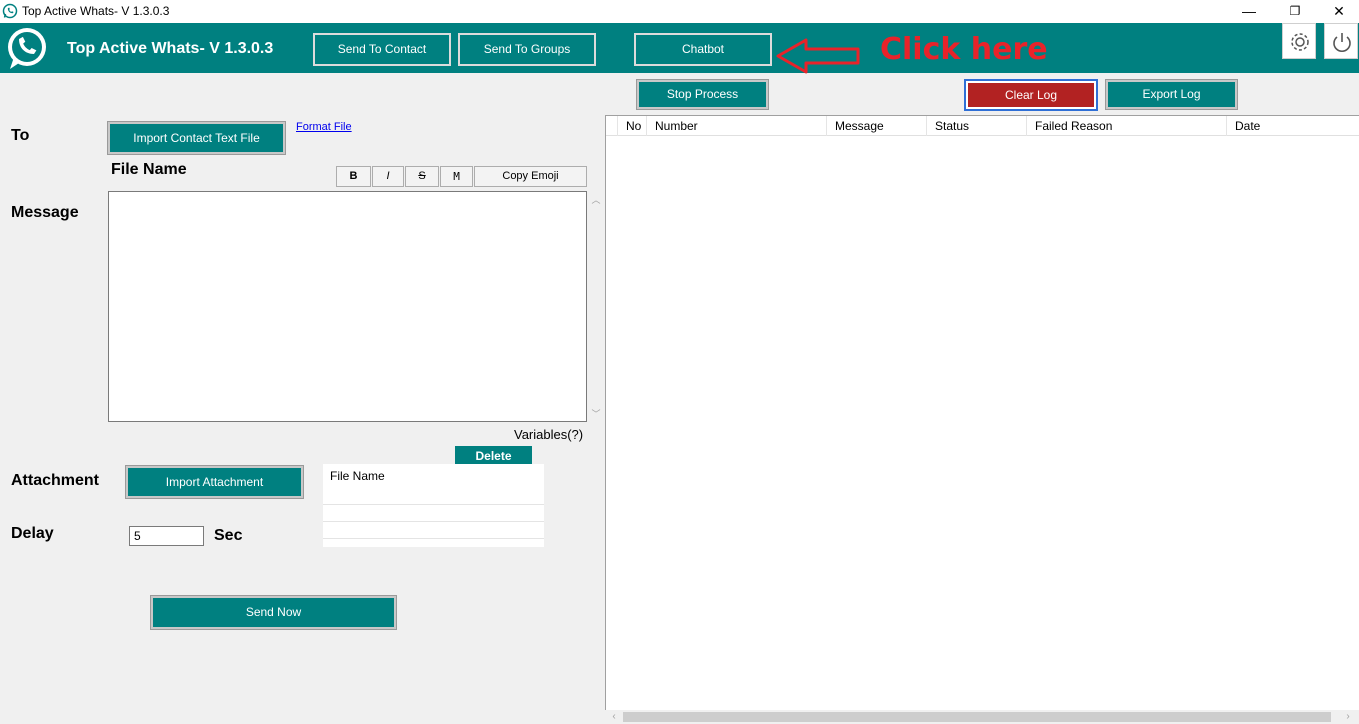 This screenshot has width=1359, height=724. Describe the element at coordinates (422, 176) in the screenshot. I see `strikethrough-button: S` at that location.